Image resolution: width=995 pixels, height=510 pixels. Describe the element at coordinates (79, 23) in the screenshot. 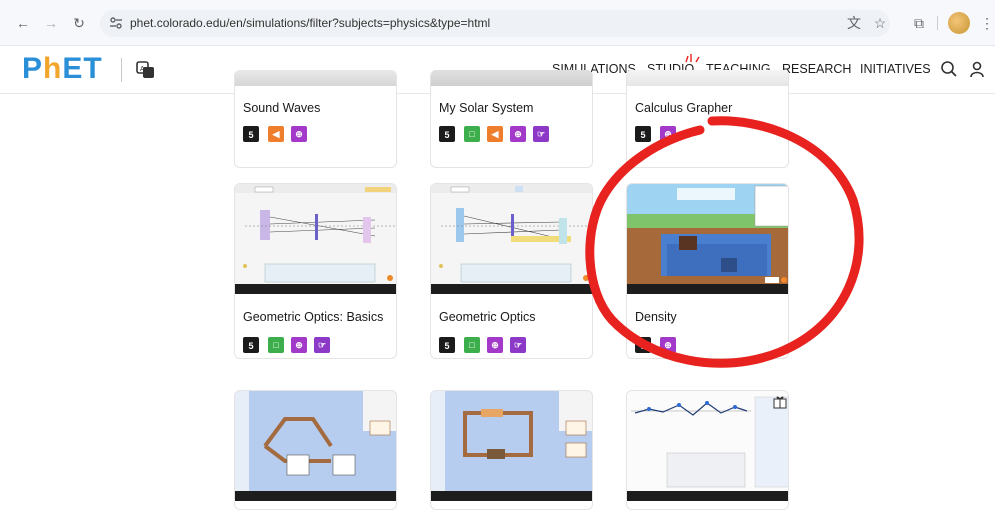

I see `reload-icon: ↻` at that location.